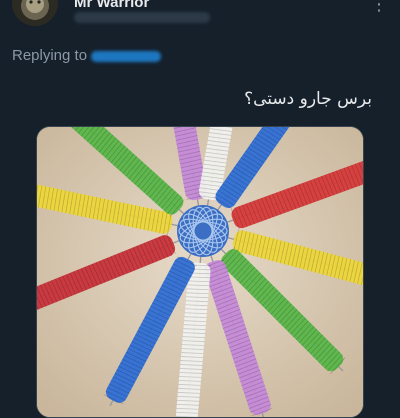 The width and height of the screenshot is (400, 418). Describe the element at coordinates (308, 99) in the screenshot. I see `tweet-text: برس جارو دستی؟` at that location.